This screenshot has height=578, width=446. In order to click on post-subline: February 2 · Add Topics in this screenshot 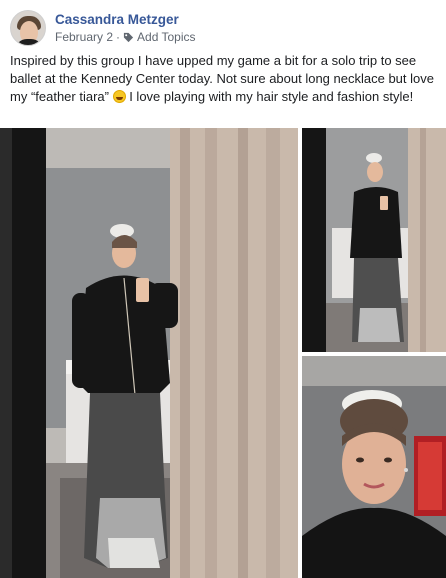, I will do `click(125, 37)`.